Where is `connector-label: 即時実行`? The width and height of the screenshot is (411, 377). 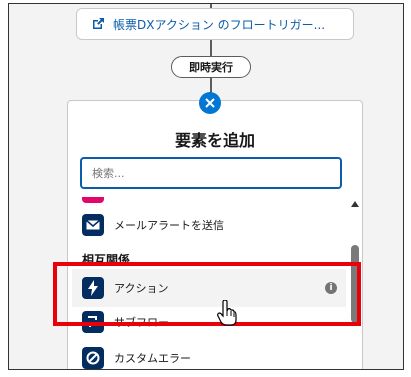 connector-label: 即時実行 is located at coordinates (211, 67).